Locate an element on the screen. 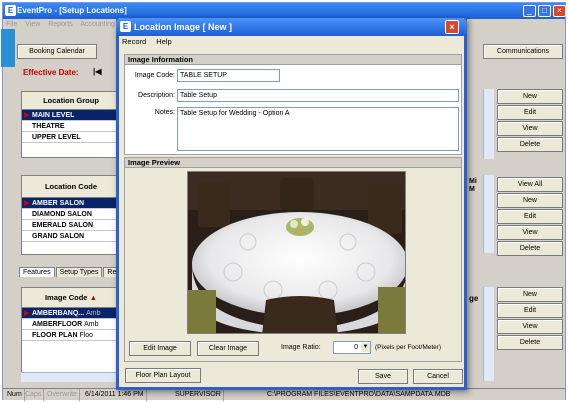 The image size is (568, 402). row-label: MAIN LEVEL is located at coordinates (53, 115).